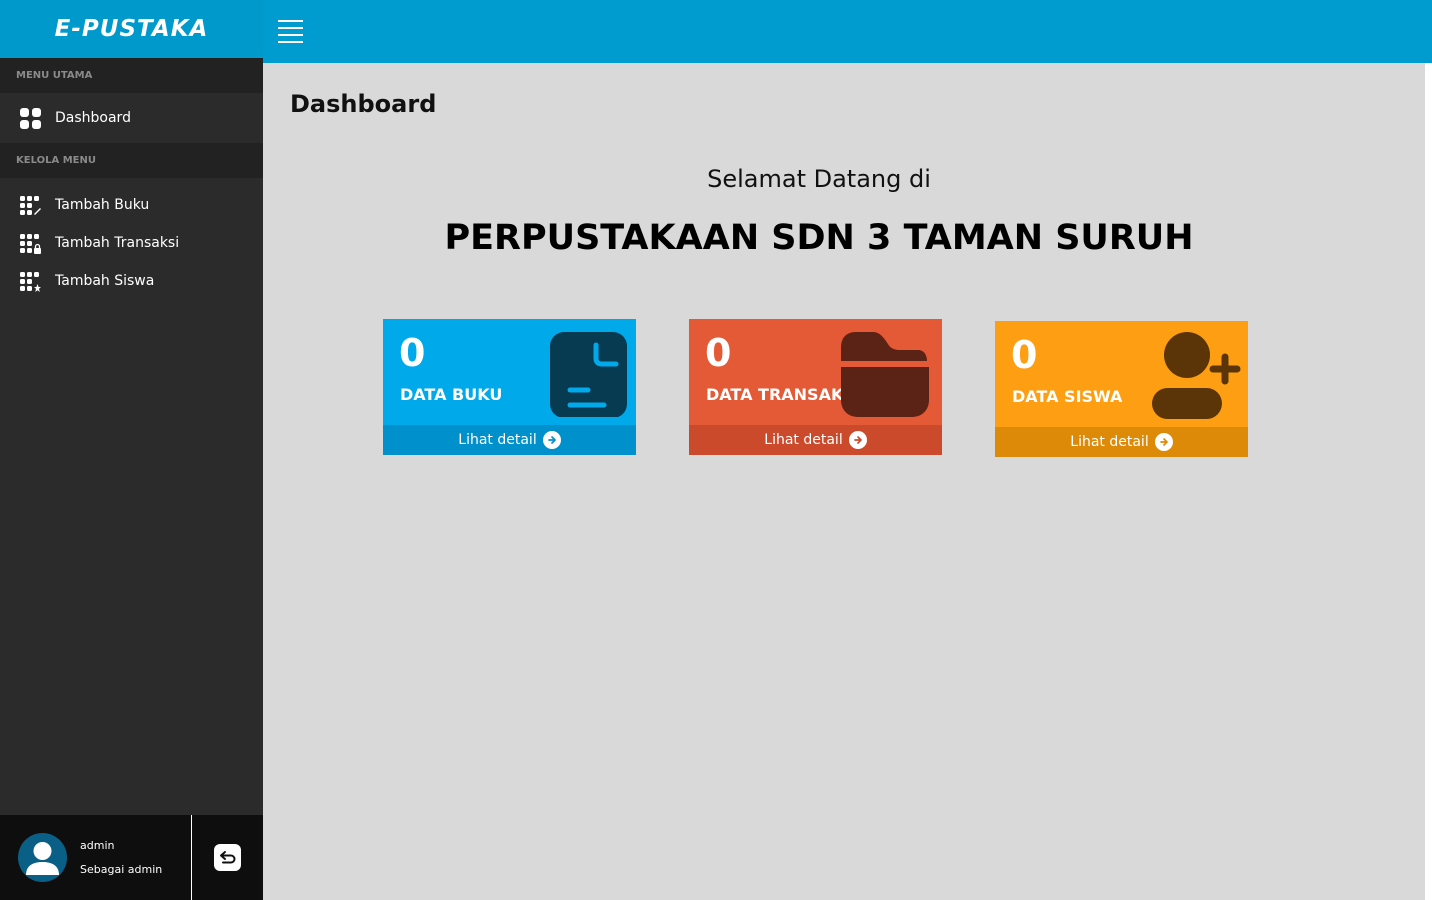  Describe the element at coordinates (121, 869) in the screenshot. I see `user-role: Sebagai admin` at that location.